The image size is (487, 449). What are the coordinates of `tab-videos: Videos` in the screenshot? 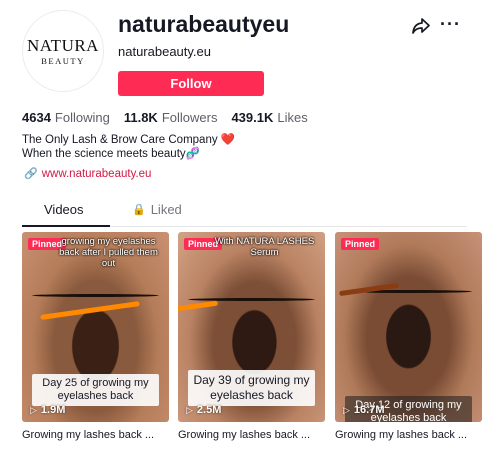 It's located at (64, 209).